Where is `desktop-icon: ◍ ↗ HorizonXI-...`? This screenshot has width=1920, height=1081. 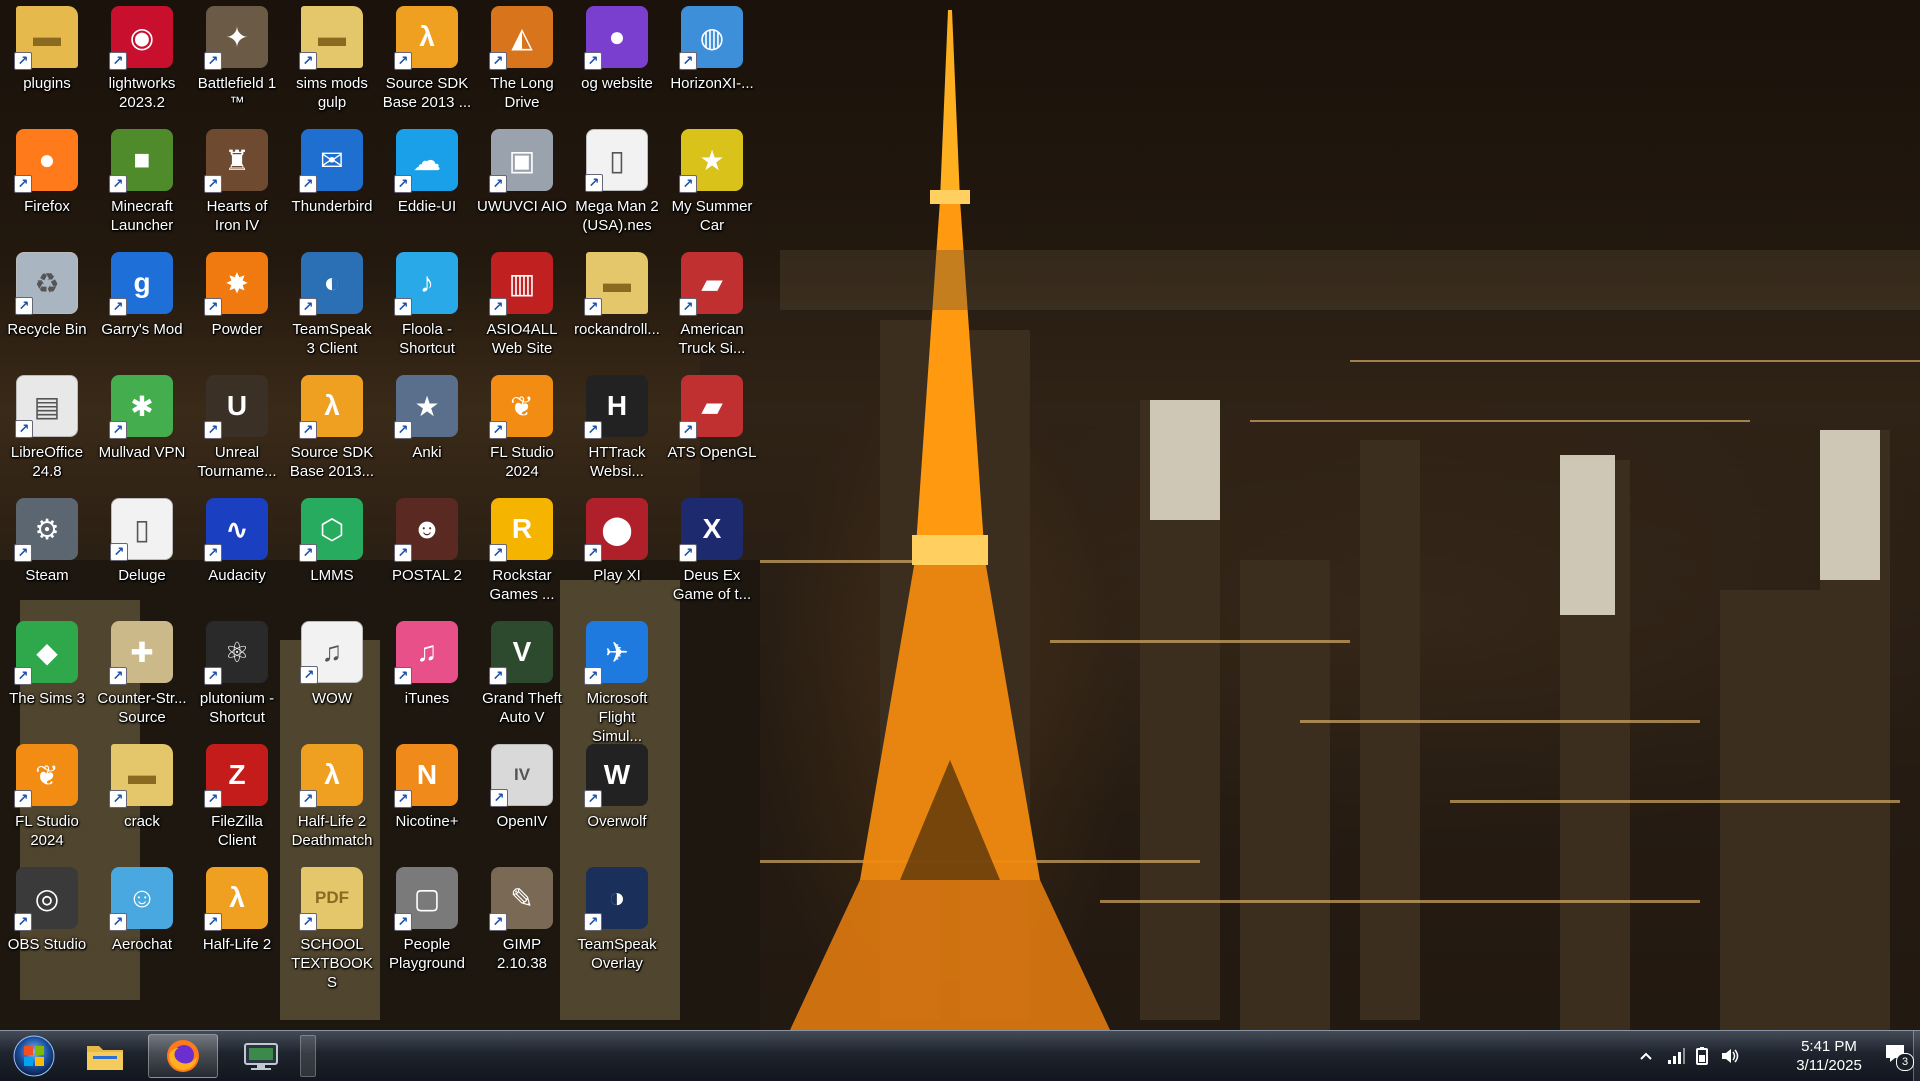
desktop-icon: ◍ ↗ HorizonXI-... is located at coordinates (712, 59).